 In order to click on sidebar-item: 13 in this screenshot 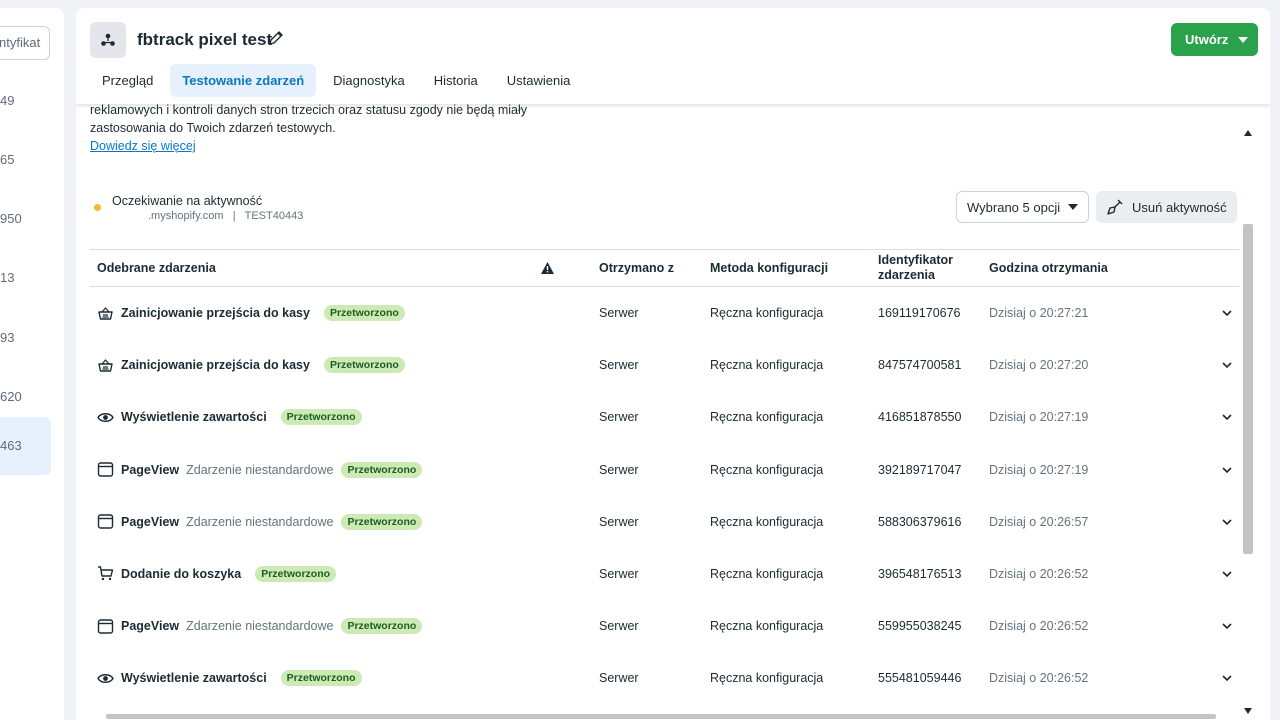, I will do `click(25, 278)`.